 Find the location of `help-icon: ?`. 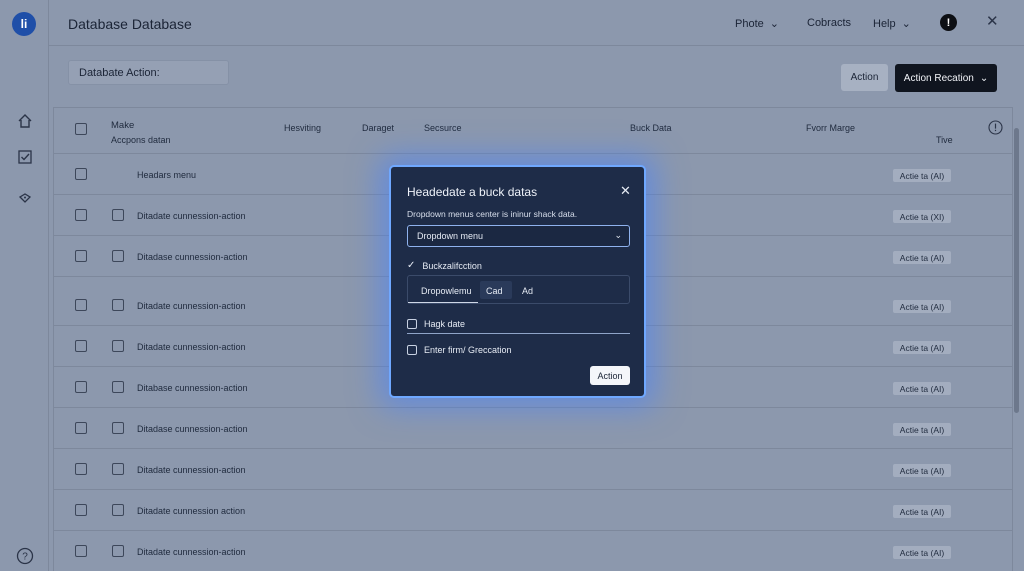

help-icon: ? is located at coordinates (25, 556).